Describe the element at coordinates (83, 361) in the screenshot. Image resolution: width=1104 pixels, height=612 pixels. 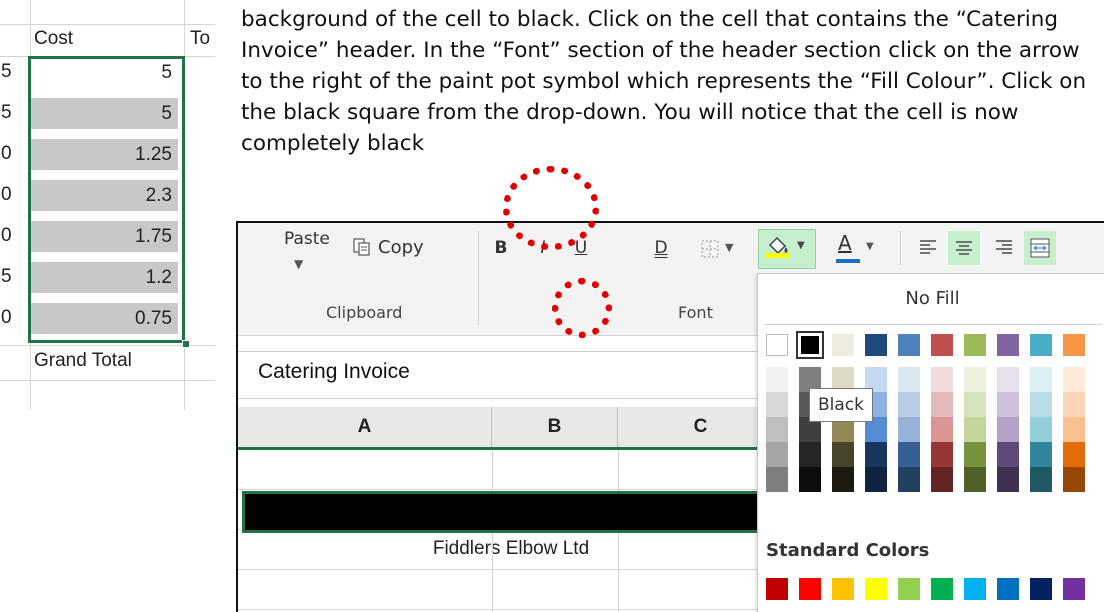
I see `grand-total-label: Grand Total` at that location.